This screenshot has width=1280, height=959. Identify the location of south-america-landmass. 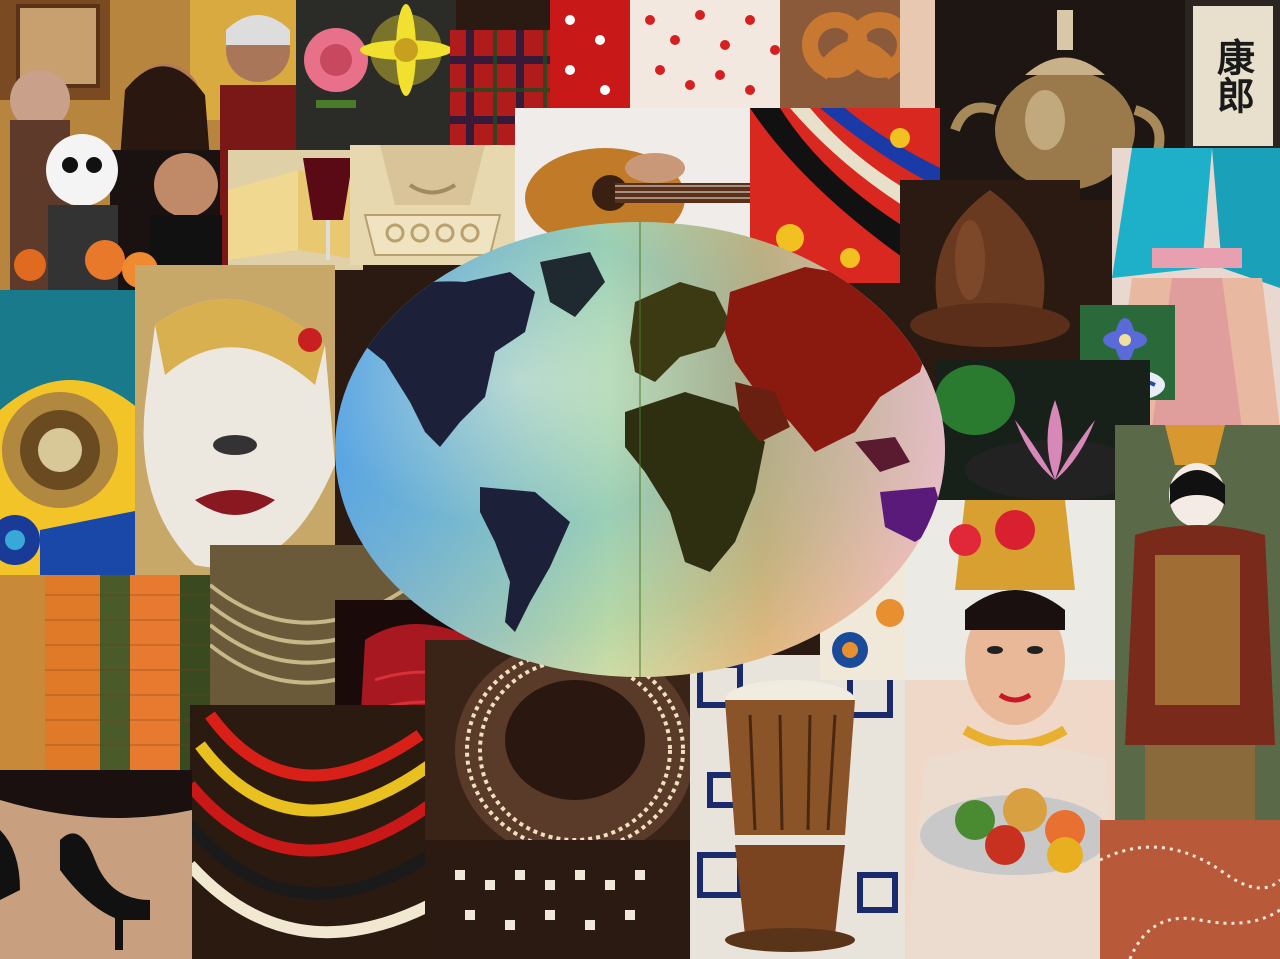
(525, 559).